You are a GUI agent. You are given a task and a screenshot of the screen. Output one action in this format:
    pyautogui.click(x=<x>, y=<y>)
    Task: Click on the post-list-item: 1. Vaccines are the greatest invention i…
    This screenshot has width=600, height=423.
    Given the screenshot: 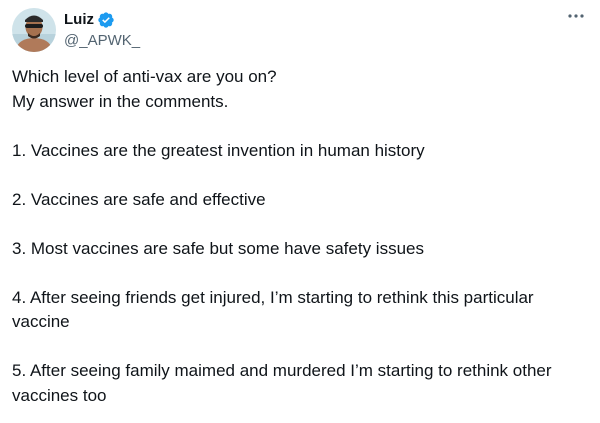 What is the action you would take?
    pyautogui.click(x=218, y=150)
    